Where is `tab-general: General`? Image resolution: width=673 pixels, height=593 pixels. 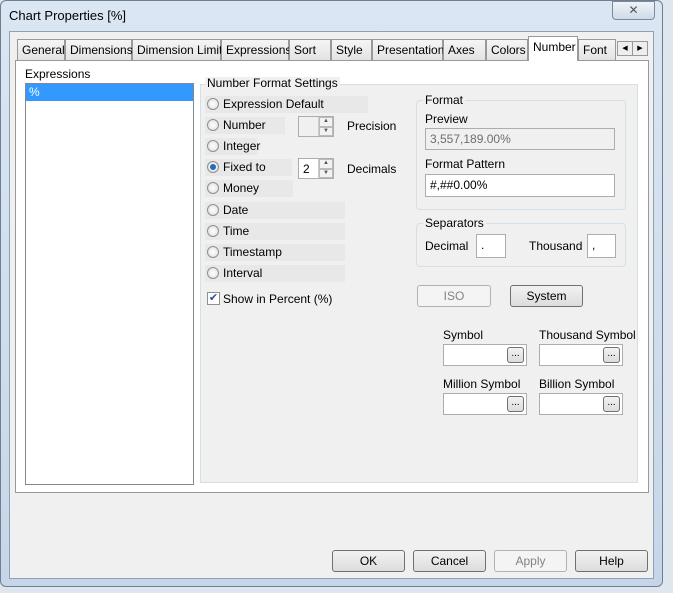 tab-general: General is located at coordinates (41, 49).